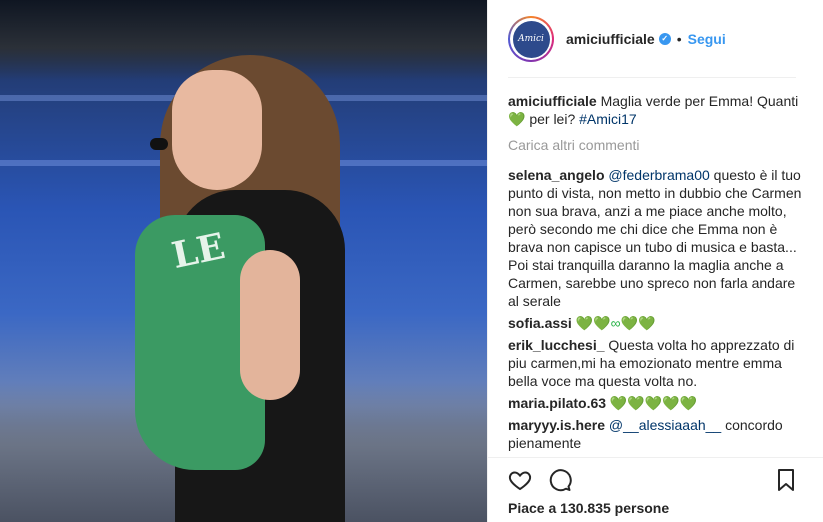  What do you see at coordinates (556, 175) in the screenshot?
I see `comment-username: selena_angelo` at bounding box center [556, 175].